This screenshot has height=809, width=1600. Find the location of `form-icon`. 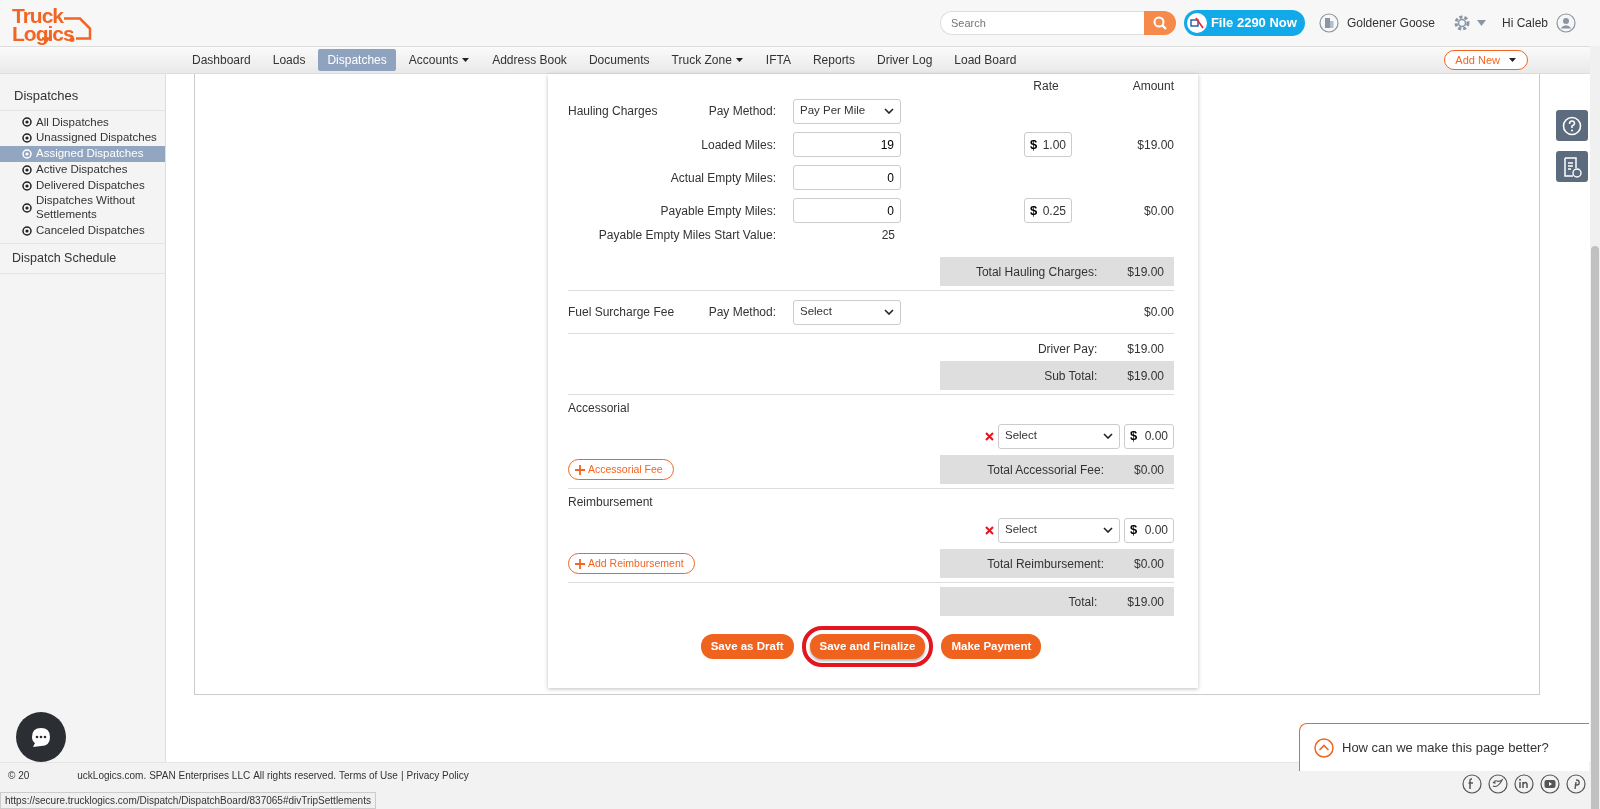

form-icon is located at coordinates (1196, 23).